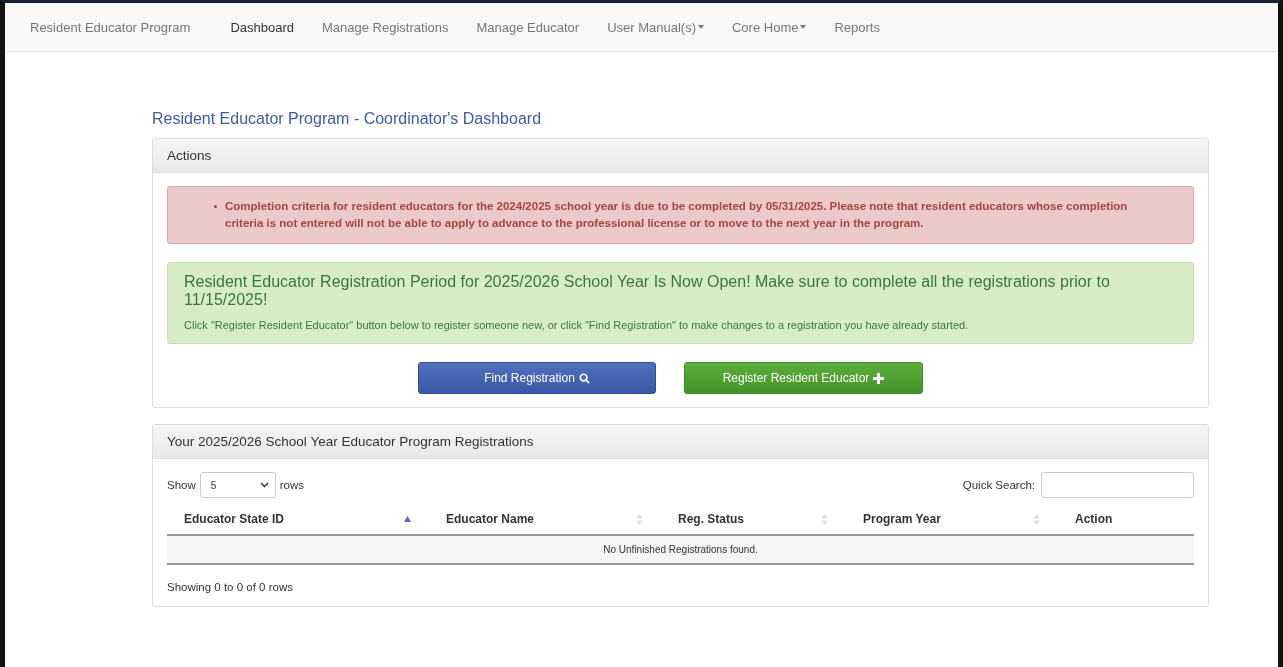 The width and height of the screenshot is (1283, 667). I want to click on column-header: Reg. Status, so click(753, 519).